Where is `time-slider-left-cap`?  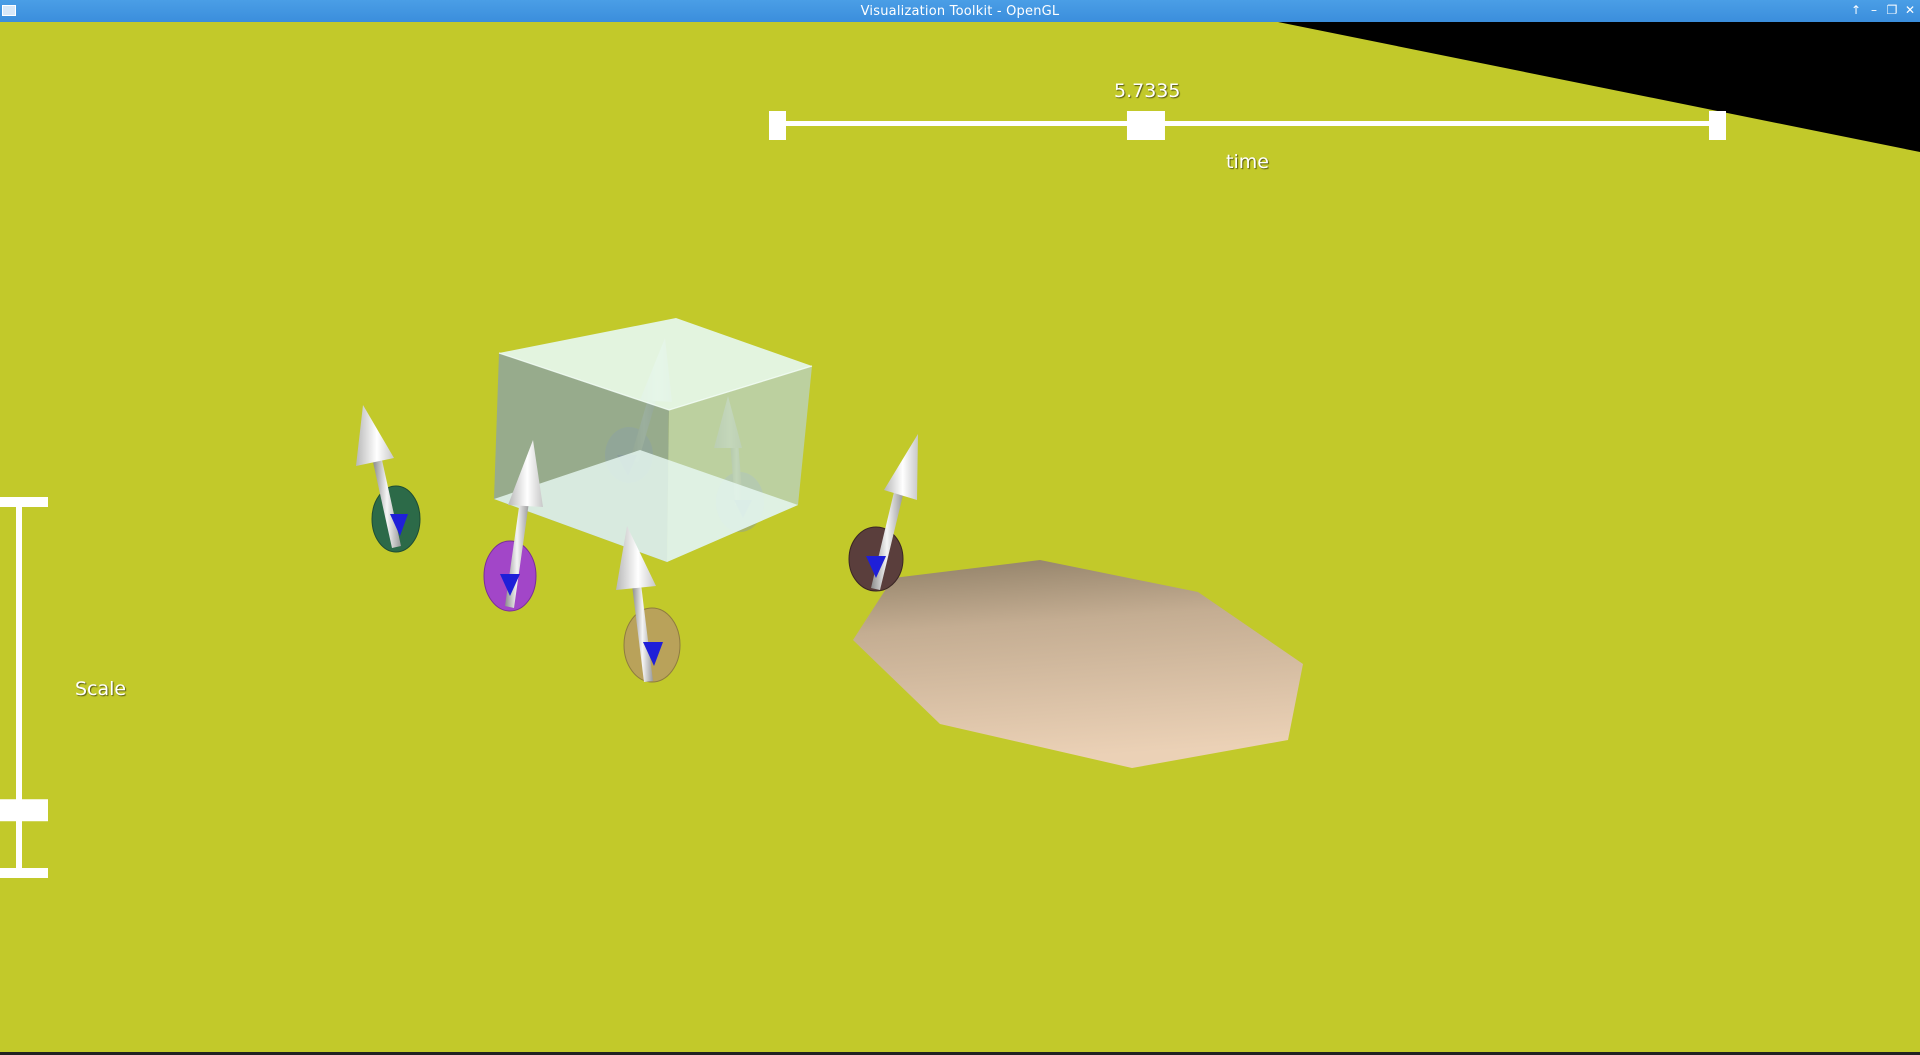
time-slider-left-cap is located at coordinates (777, 125).